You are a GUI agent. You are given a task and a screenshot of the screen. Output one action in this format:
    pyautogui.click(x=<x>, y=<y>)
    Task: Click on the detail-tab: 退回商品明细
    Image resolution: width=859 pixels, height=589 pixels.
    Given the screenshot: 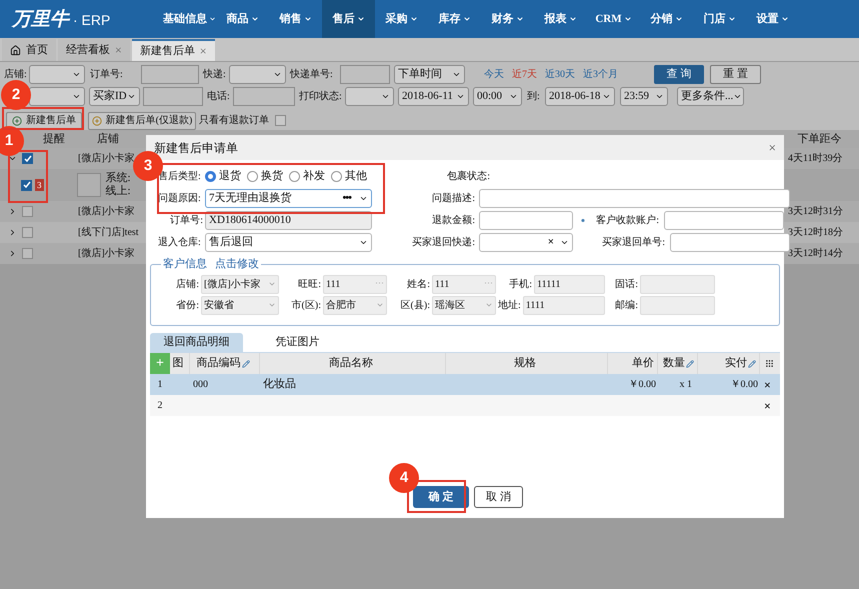 What is the action you would take?
    pyautogui.click(x=196, y=342)
    